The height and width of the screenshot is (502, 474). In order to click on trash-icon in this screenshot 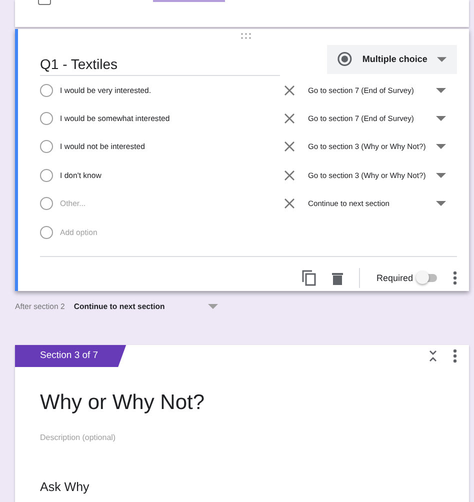, I will do `click(338, 278)`.